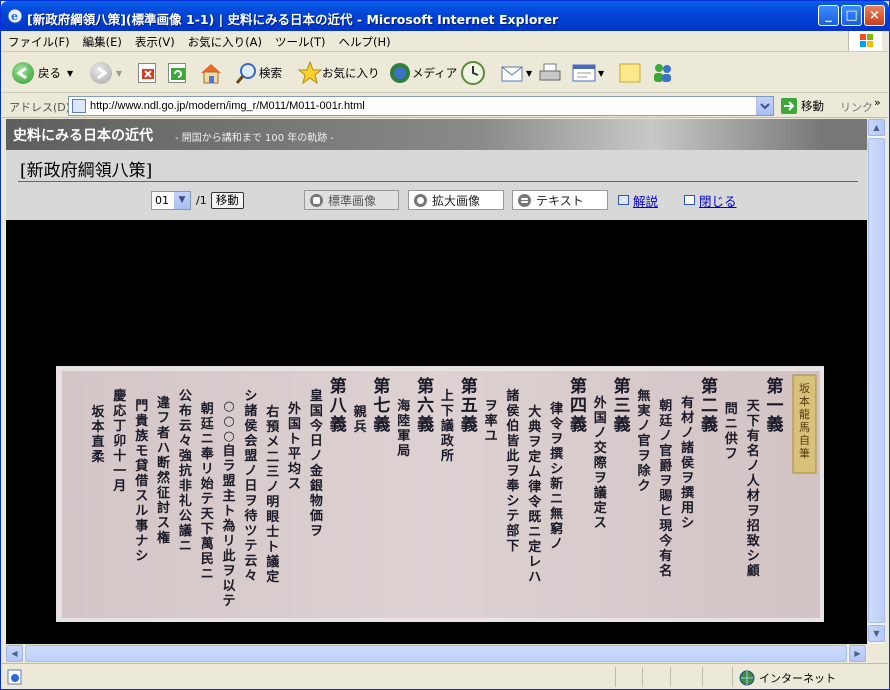 This screenshot has width=890, height=690. Describe the element at coordinates (747, 678) in the screenshot. I see `globe-icon` at that location.